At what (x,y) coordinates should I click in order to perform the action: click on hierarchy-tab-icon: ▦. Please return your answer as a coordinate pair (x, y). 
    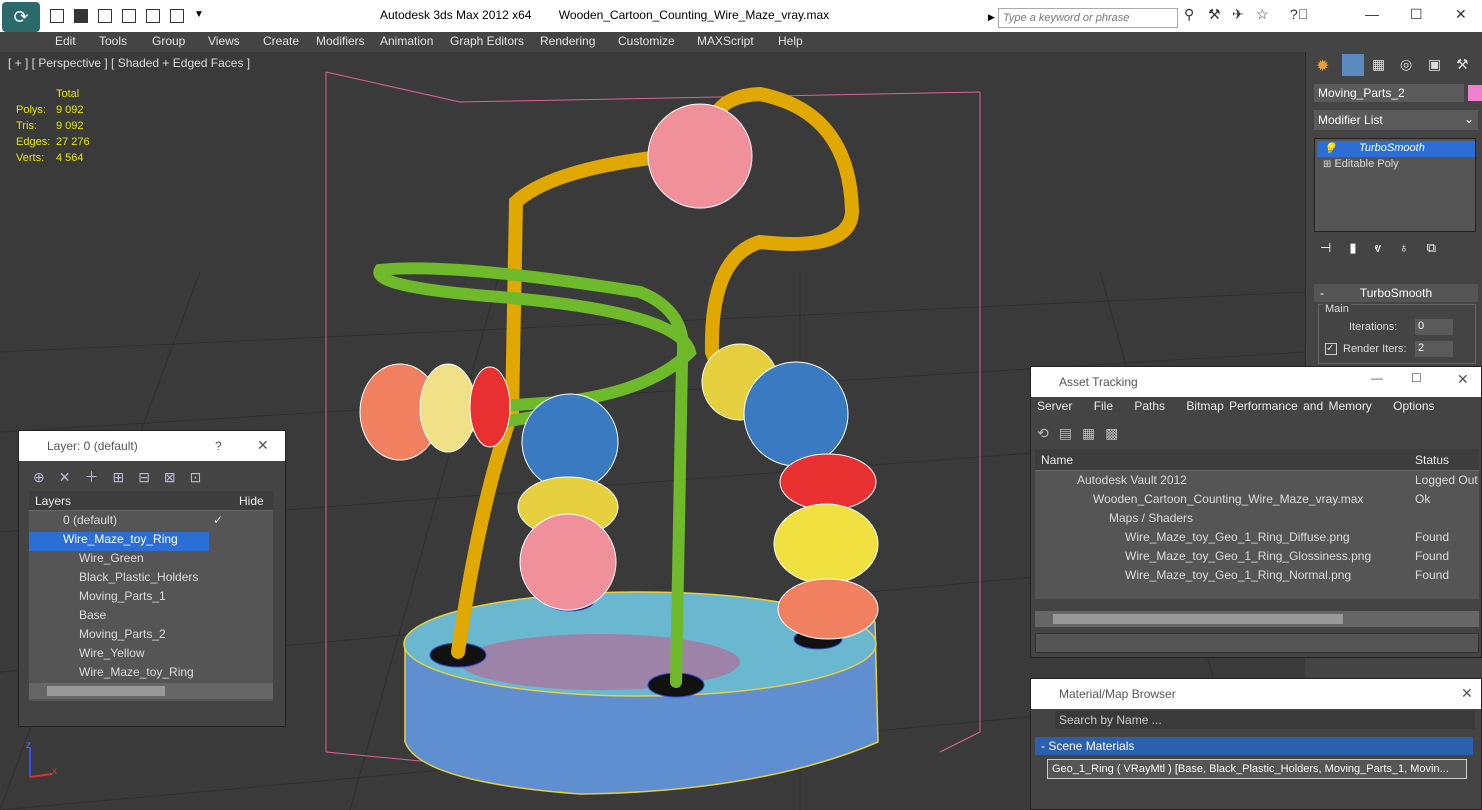
    Looking at the image, I should click on (1378, 64).